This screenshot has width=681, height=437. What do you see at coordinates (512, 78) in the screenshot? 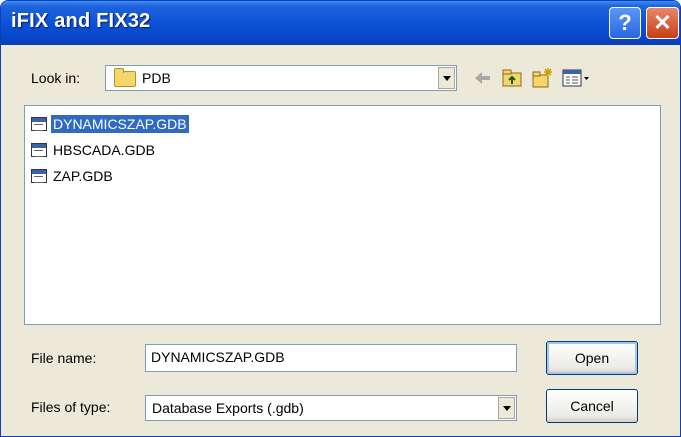
I see `up-folder-icon` at bounding box center [512, 78].